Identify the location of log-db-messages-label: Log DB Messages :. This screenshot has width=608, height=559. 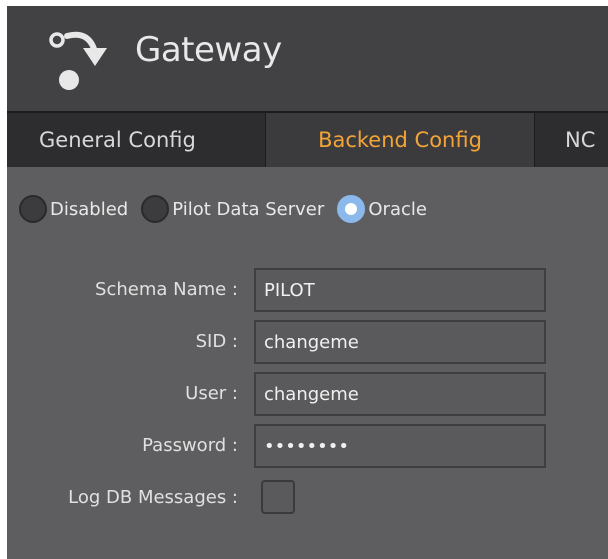
(153, 497).